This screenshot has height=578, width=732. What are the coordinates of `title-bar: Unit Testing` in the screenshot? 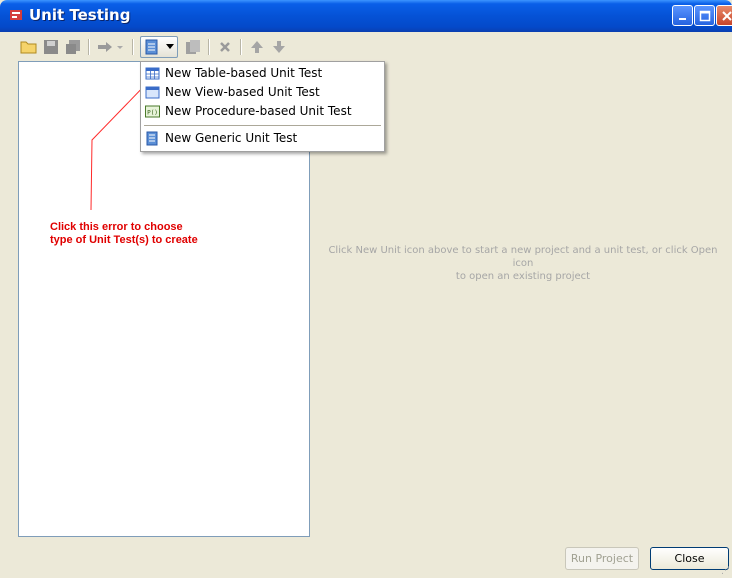 It's located at (366, 16).